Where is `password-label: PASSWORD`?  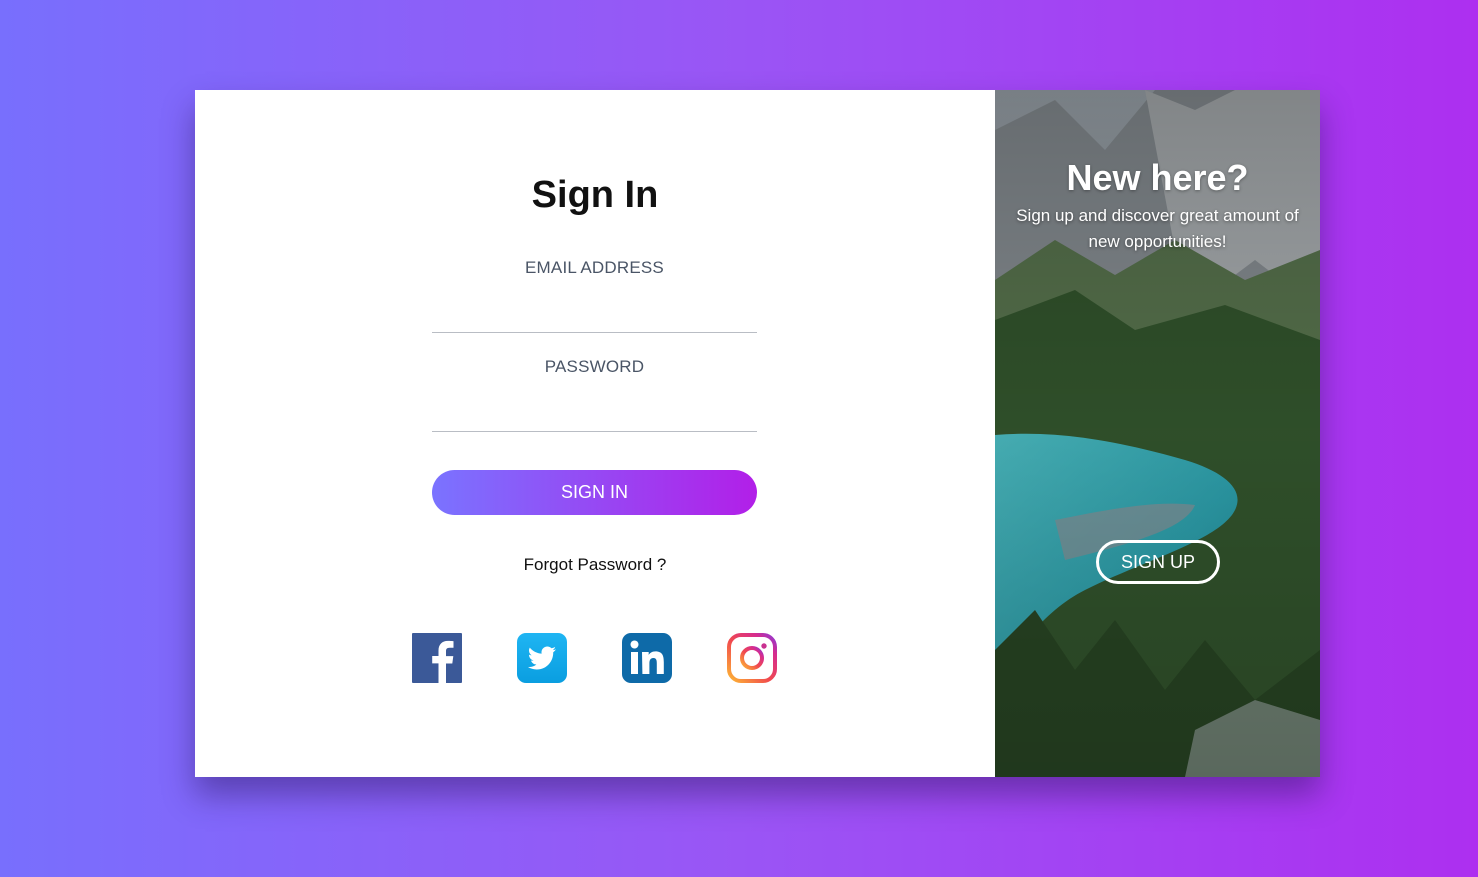 password-label: PASSWORD is located at coordinates (594, 366).